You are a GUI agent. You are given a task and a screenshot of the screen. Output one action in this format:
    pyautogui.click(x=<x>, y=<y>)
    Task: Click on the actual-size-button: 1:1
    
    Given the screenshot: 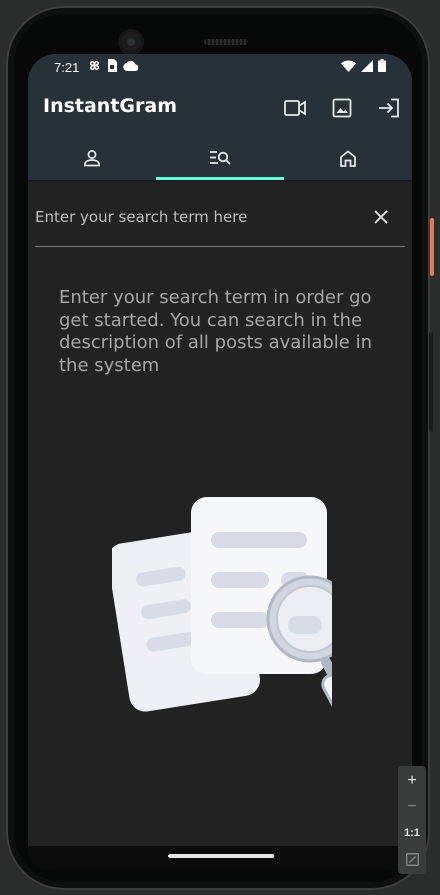 What is the action you would take?
    pyautogui.click(x=412, y=833)
    